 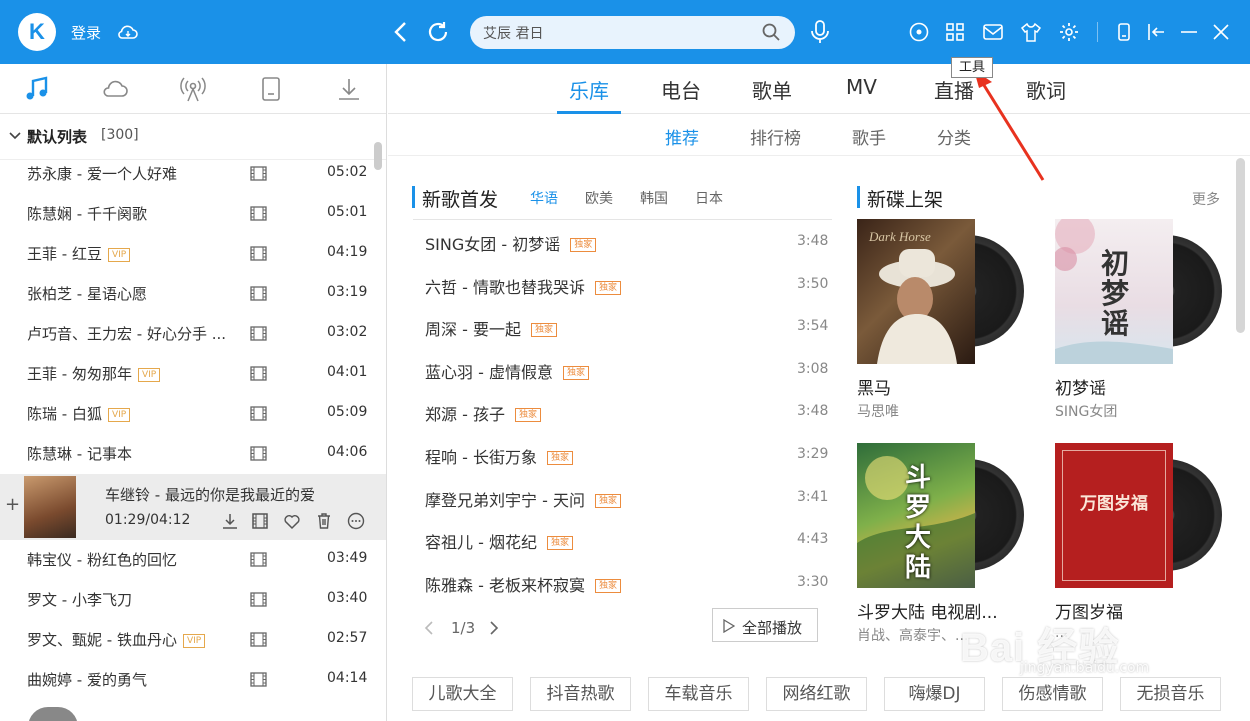 I want to click on tab-playlists: 歌单, so click(x=772, y=89).